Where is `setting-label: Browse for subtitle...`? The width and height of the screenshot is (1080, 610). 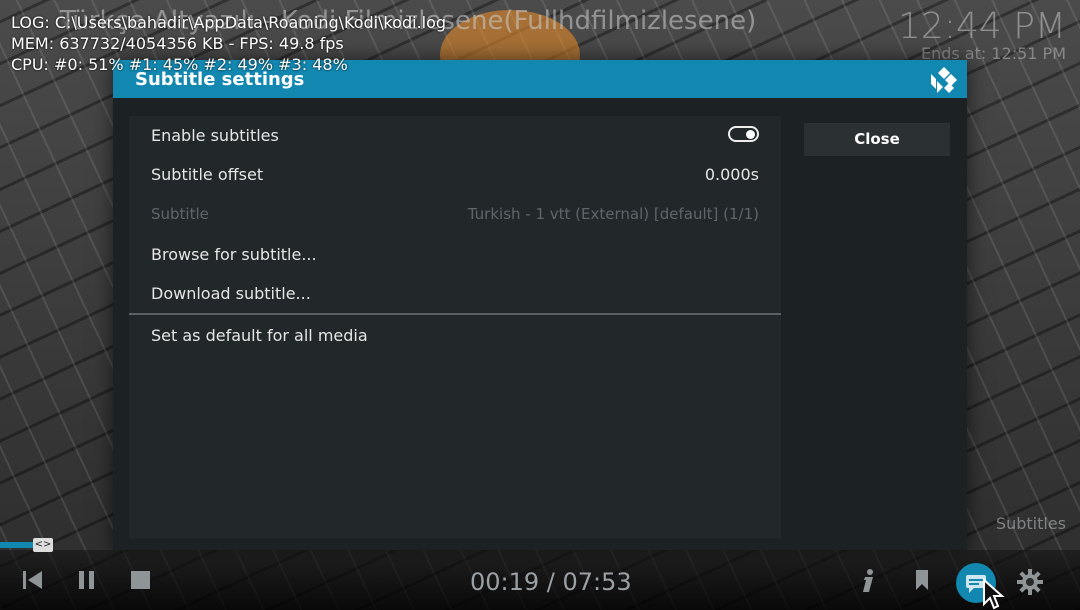 setting-label: Browse for subtitle... is located at coordinates (234, 254).